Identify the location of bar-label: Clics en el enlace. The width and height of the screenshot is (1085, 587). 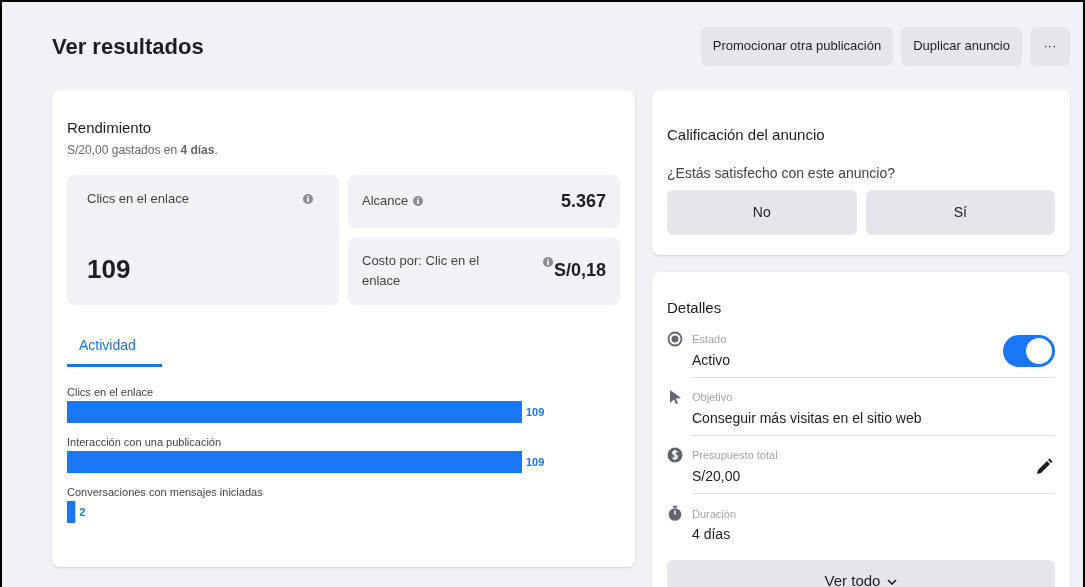
(110, 391).